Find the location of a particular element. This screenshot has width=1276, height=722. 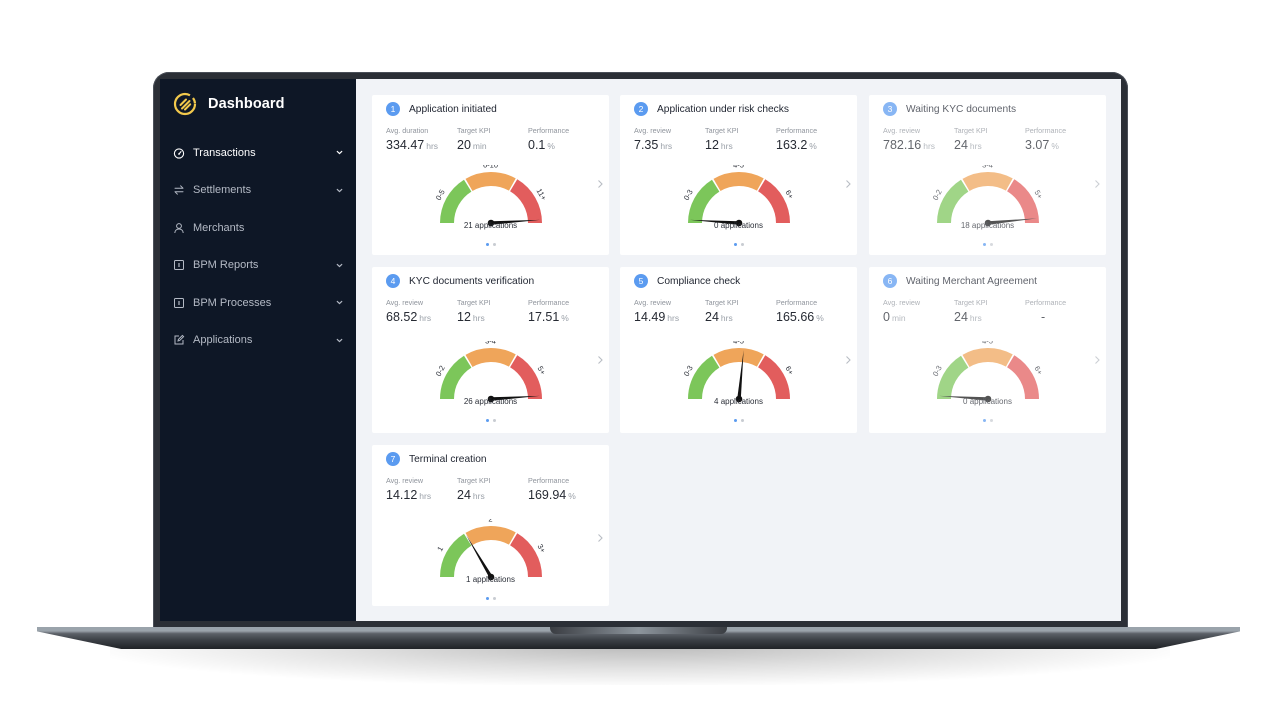

brand: Dashboard is located at coordinates (258, 104).